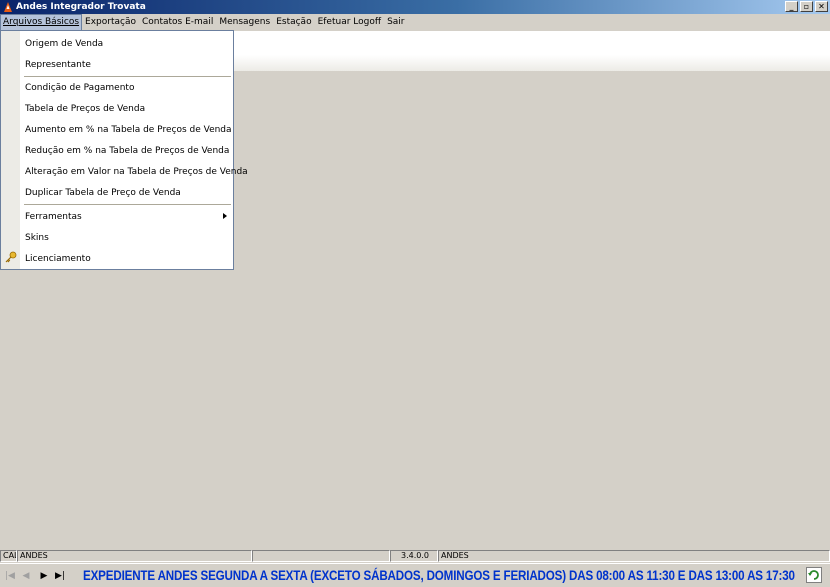 Image resolution: width=830 pixels, height=587 pixels. I want to click on menu-item-licenciamento: Licenciamento, so click(58, 259).